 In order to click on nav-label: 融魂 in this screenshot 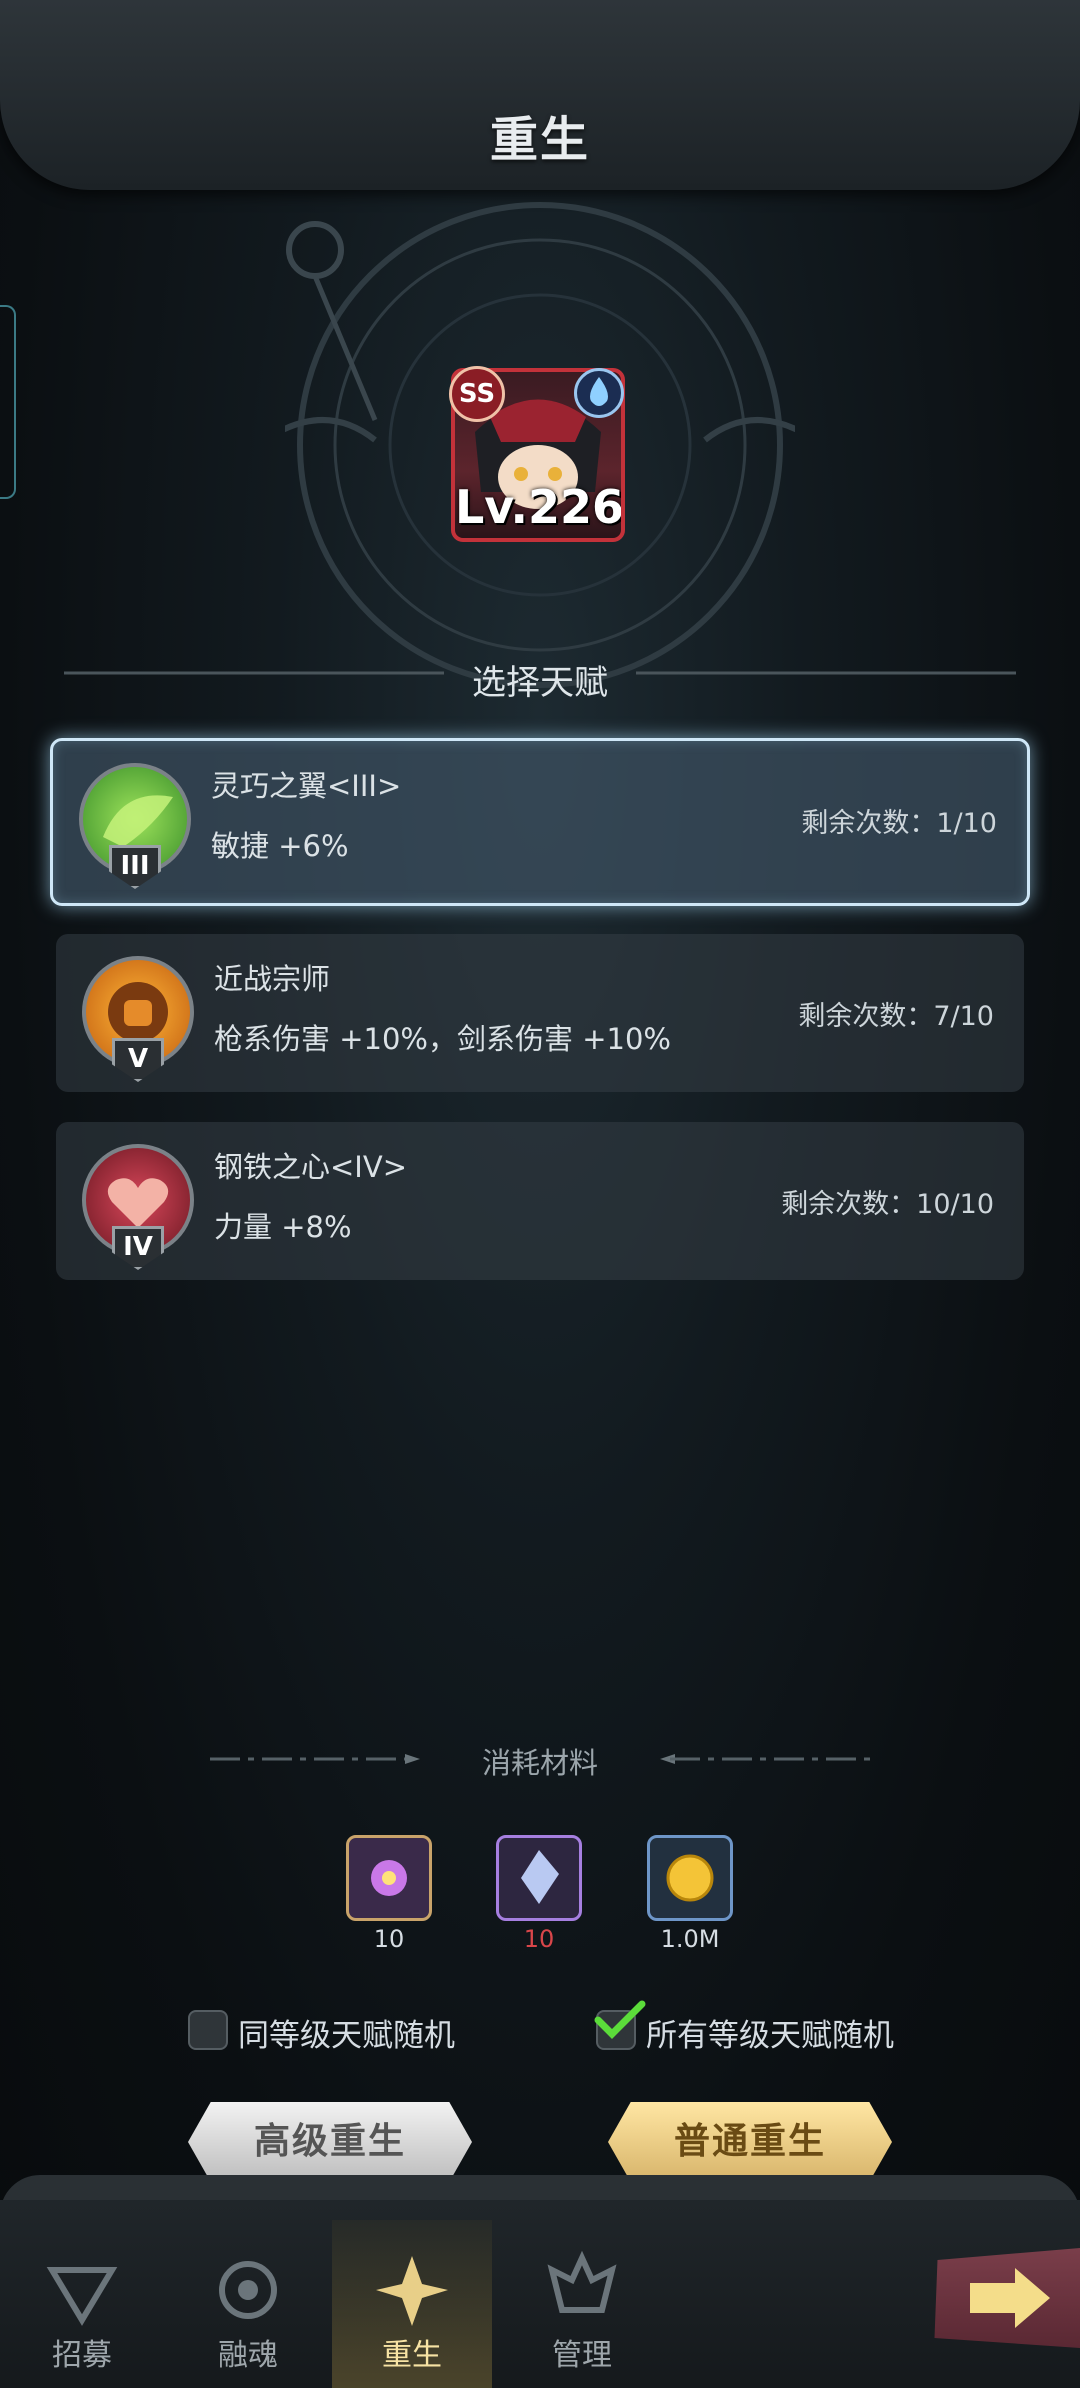, I will do `click(248, 2355)`.